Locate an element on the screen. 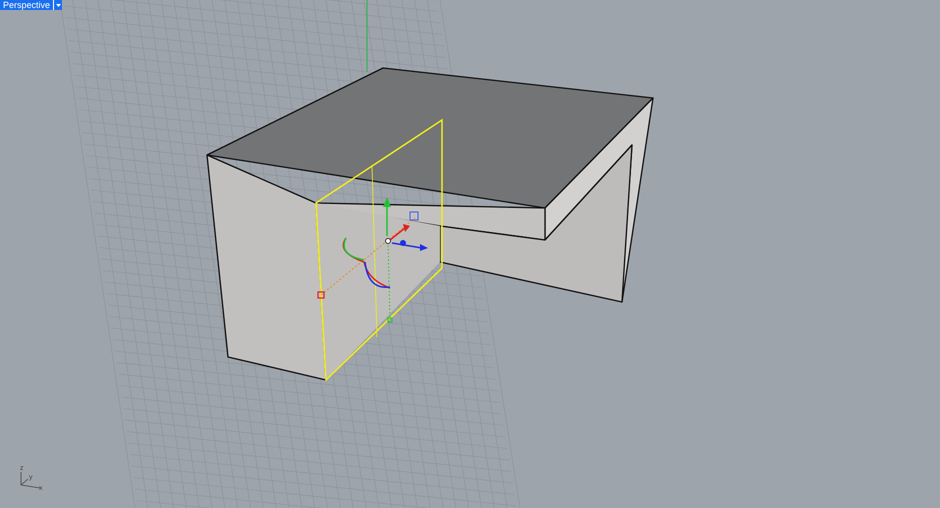  viewport-menu-button is located at coordinates (57, 5).